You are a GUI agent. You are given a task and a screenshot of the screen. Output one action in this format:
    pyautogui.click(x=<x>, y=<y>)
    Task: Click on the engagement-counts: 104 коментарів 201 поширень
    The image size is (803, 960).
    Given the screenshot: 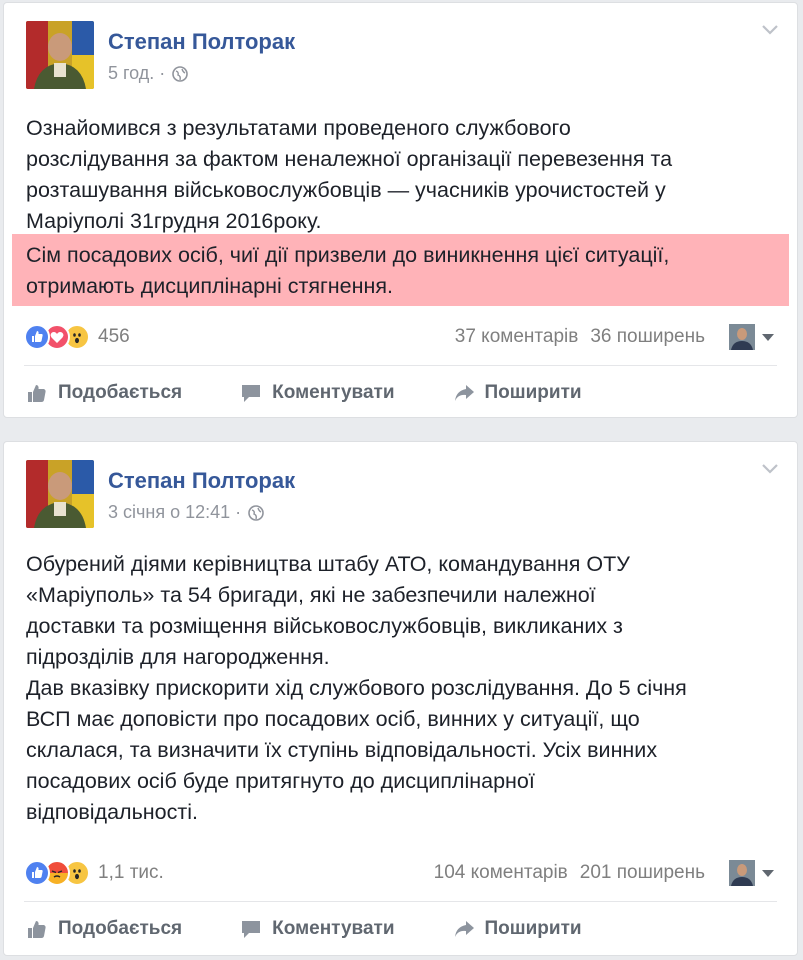 What is the action you would take?
    pyautogui.click(x=598, y=873)
    